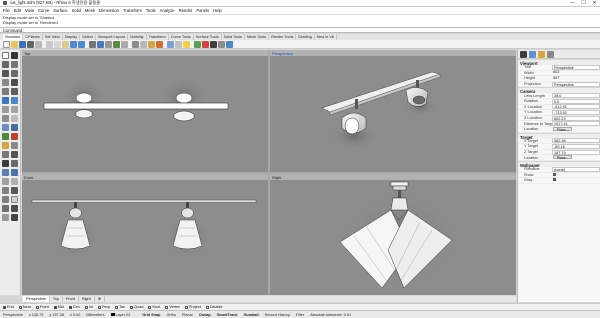  I want to click on copy-object-icon, so click(5, 172).